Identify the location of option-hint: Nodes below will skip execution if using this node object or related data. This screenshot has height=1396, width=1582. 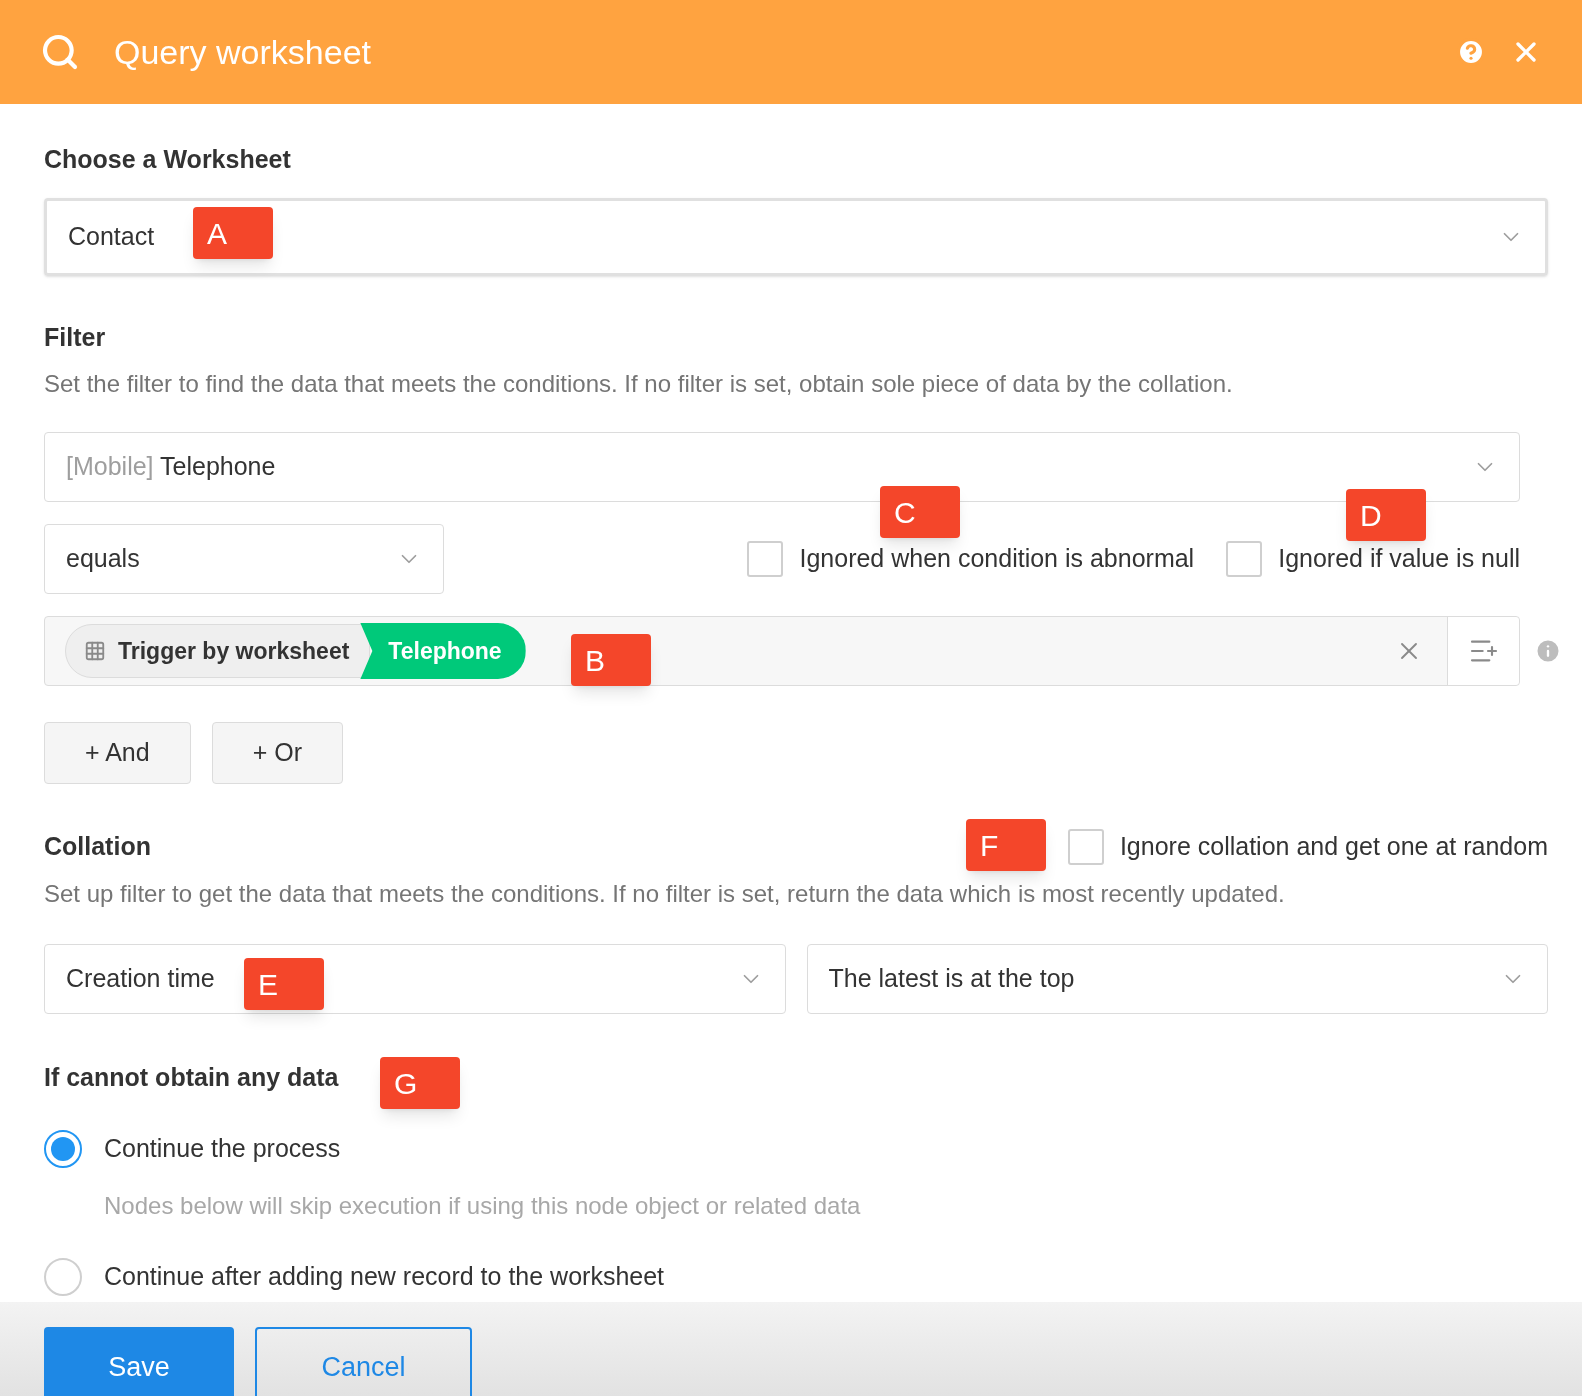
(483, 1205).